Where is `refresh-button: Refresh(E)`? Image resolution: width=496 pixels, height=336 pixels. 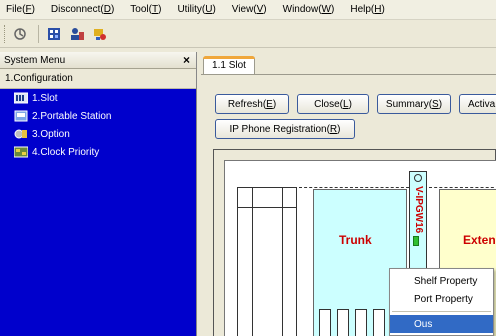 refresh-button: Refresh(E) is located at coordinates (252, 104).